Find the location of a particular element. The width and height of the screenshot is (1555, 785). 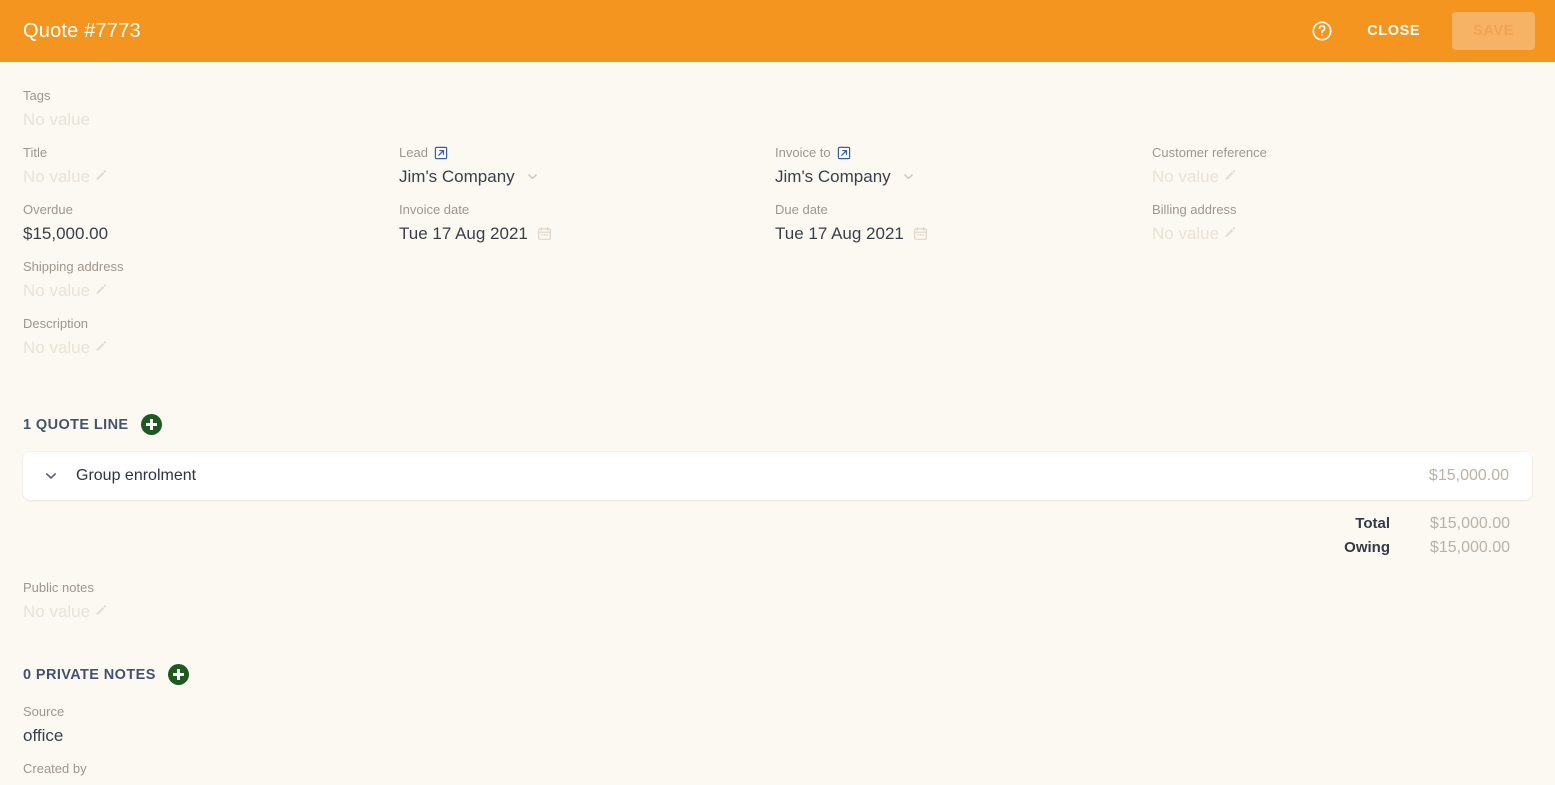

field-lead-label-text: Lead is located at coordinates (413, 152).